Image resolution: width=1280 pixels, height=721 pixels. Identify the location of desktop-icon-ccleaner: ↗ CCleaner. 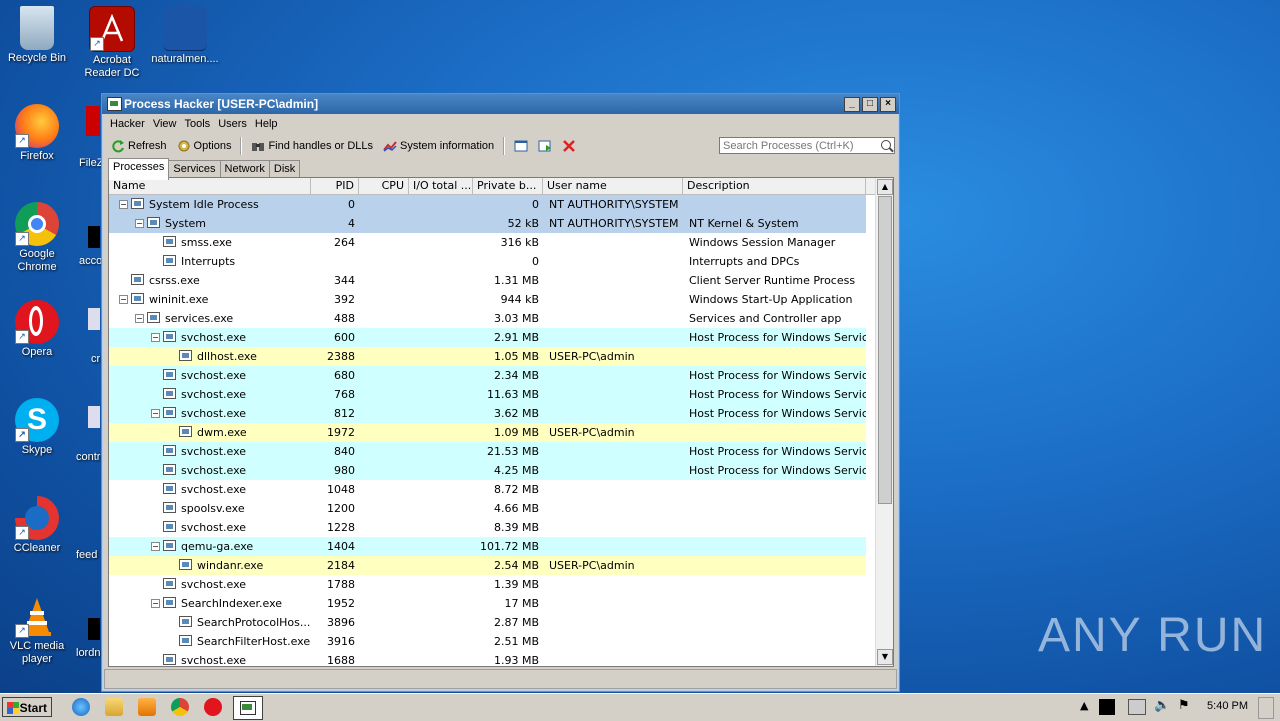
(37, 525).